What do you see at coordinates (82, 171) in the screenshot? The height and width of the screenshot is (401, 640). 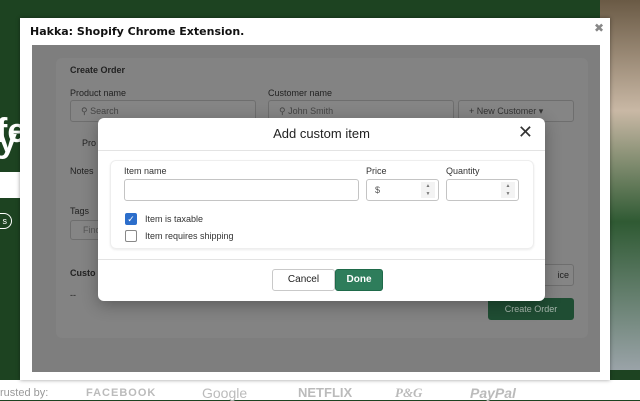 I see `notes-label: Notes` at bounding box center [82, 171].